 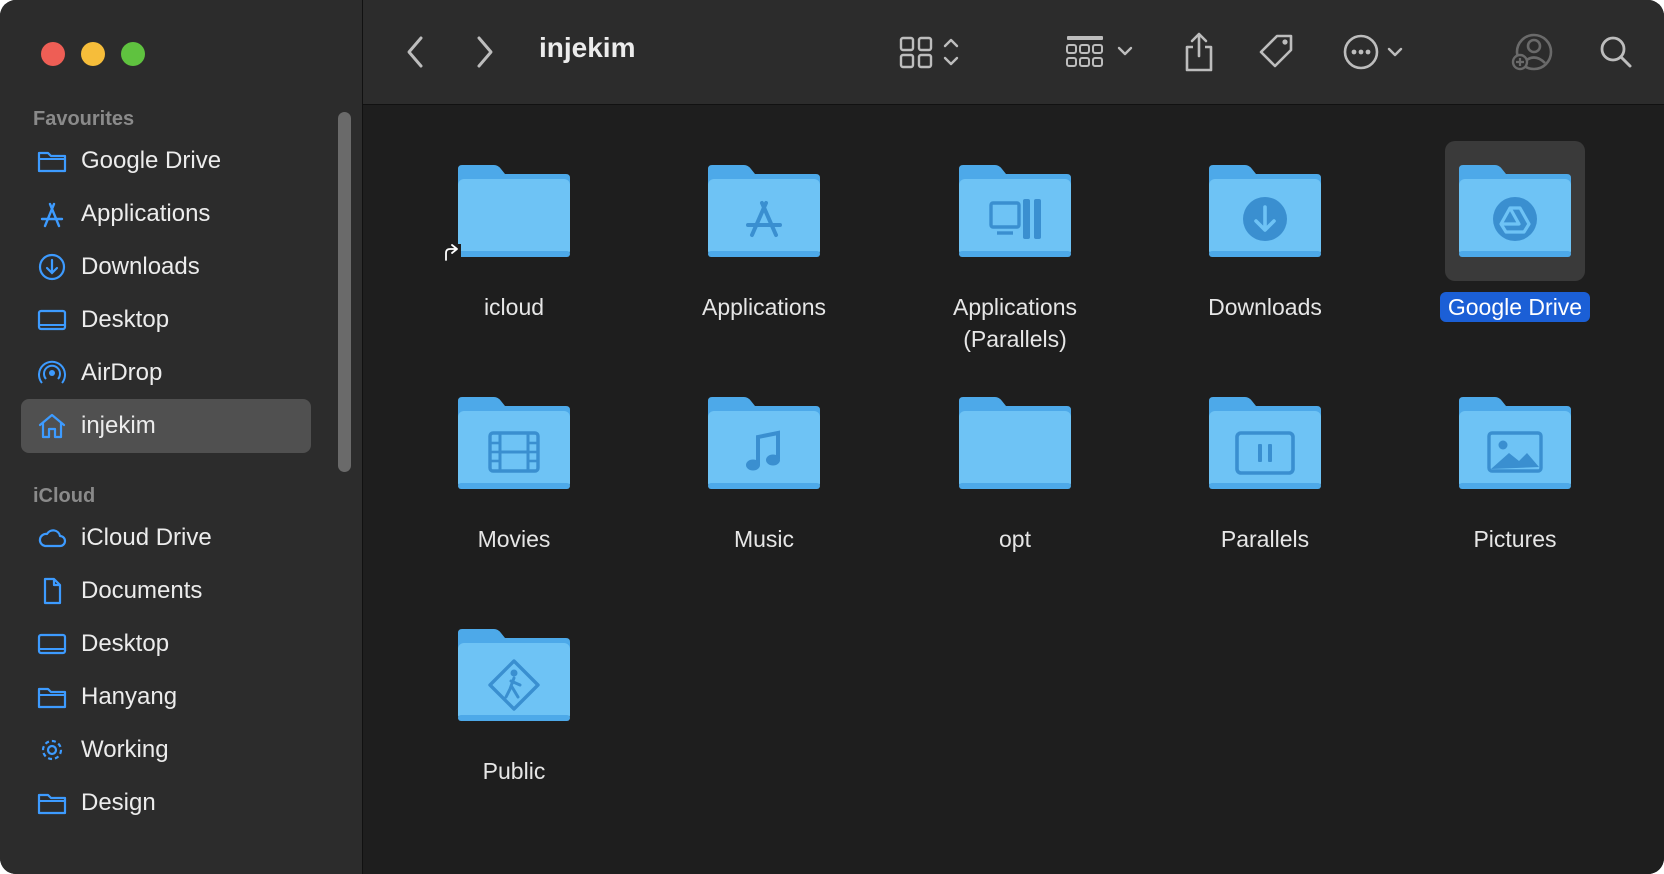 What do you see at coordinates (52, 267) in the screenshot?
I see `download-icon` at bounding box center [52, 267].